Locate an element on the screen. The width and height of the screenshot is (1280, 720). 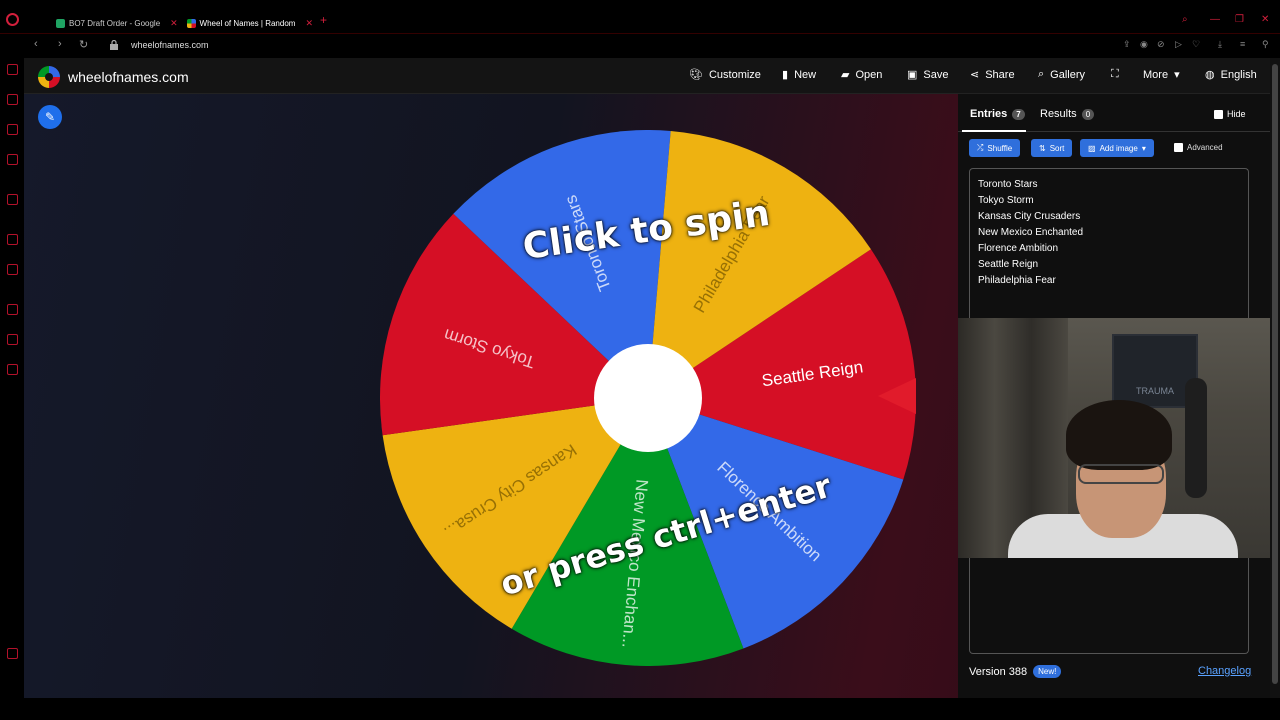
shuffle-button: ⤮ Shuffle is located at coordinates (995, 148).